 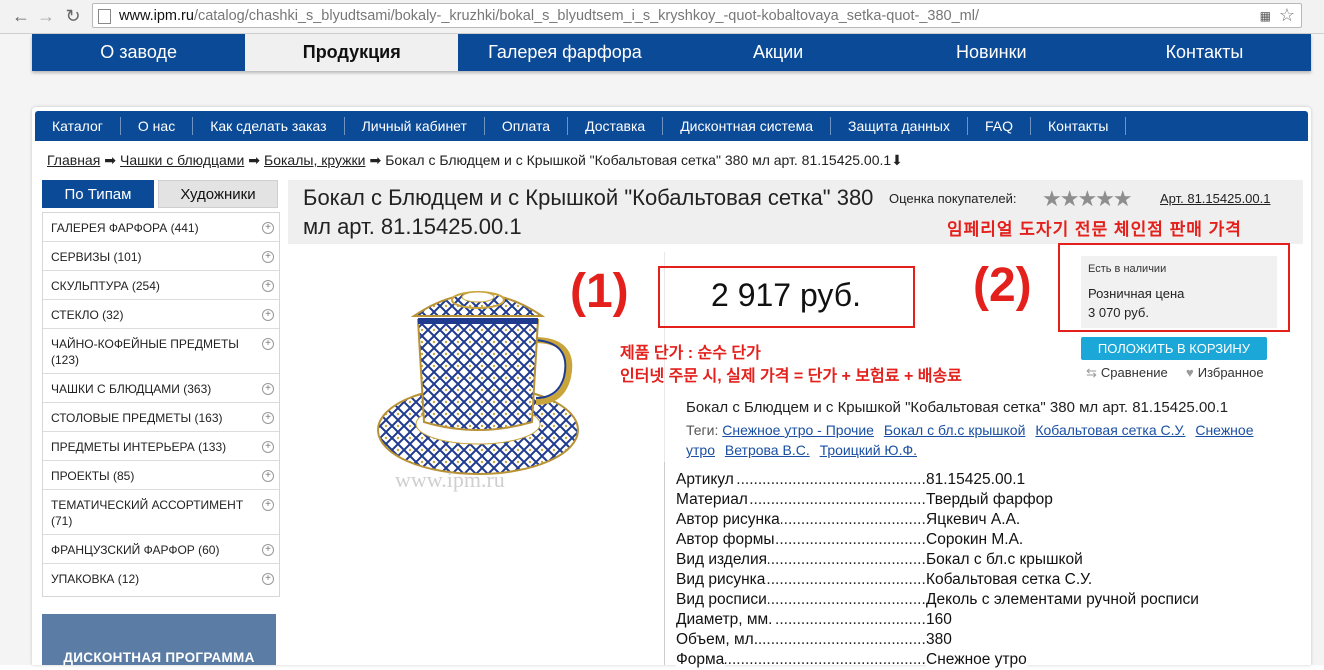 What do you see at coordinates (1136, 293) in the screenshot?
I see `retail-price-label: Розничная цена` at bounding box center [1136, 293].